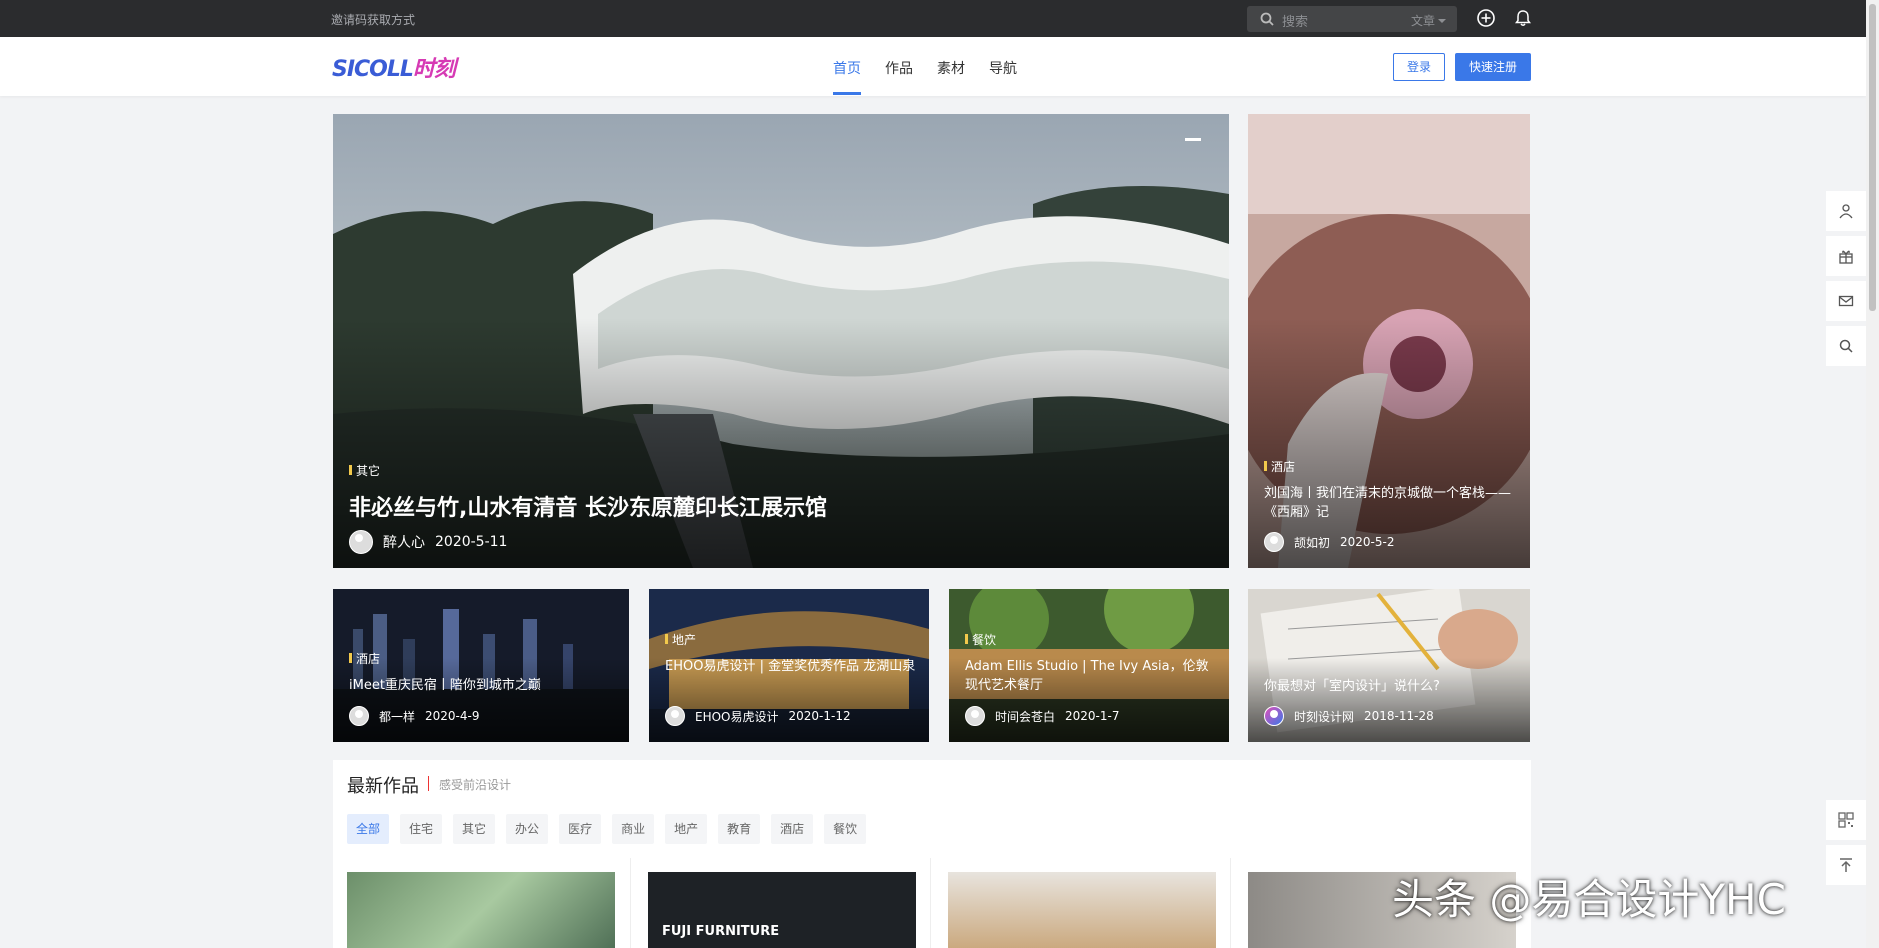  What do you see at coordinates (1312, 542) in the screenshot?
I see `author-name: 颉如初` at bounding box center [1312, 542].